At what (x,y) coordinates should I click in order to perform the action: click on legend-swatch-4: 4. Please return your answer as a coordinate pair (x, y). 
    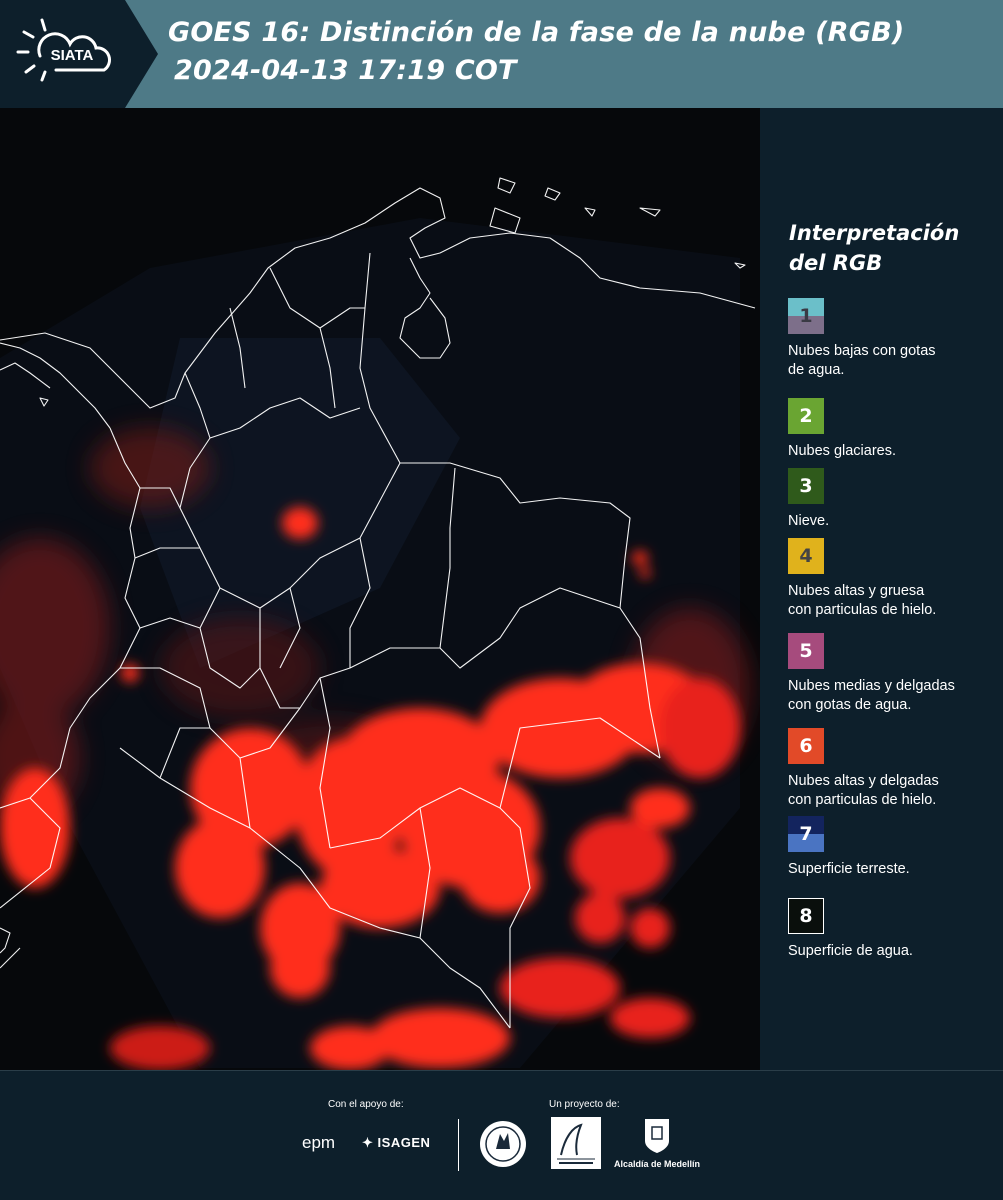
    Looking at the image, I should click on (806, 556).